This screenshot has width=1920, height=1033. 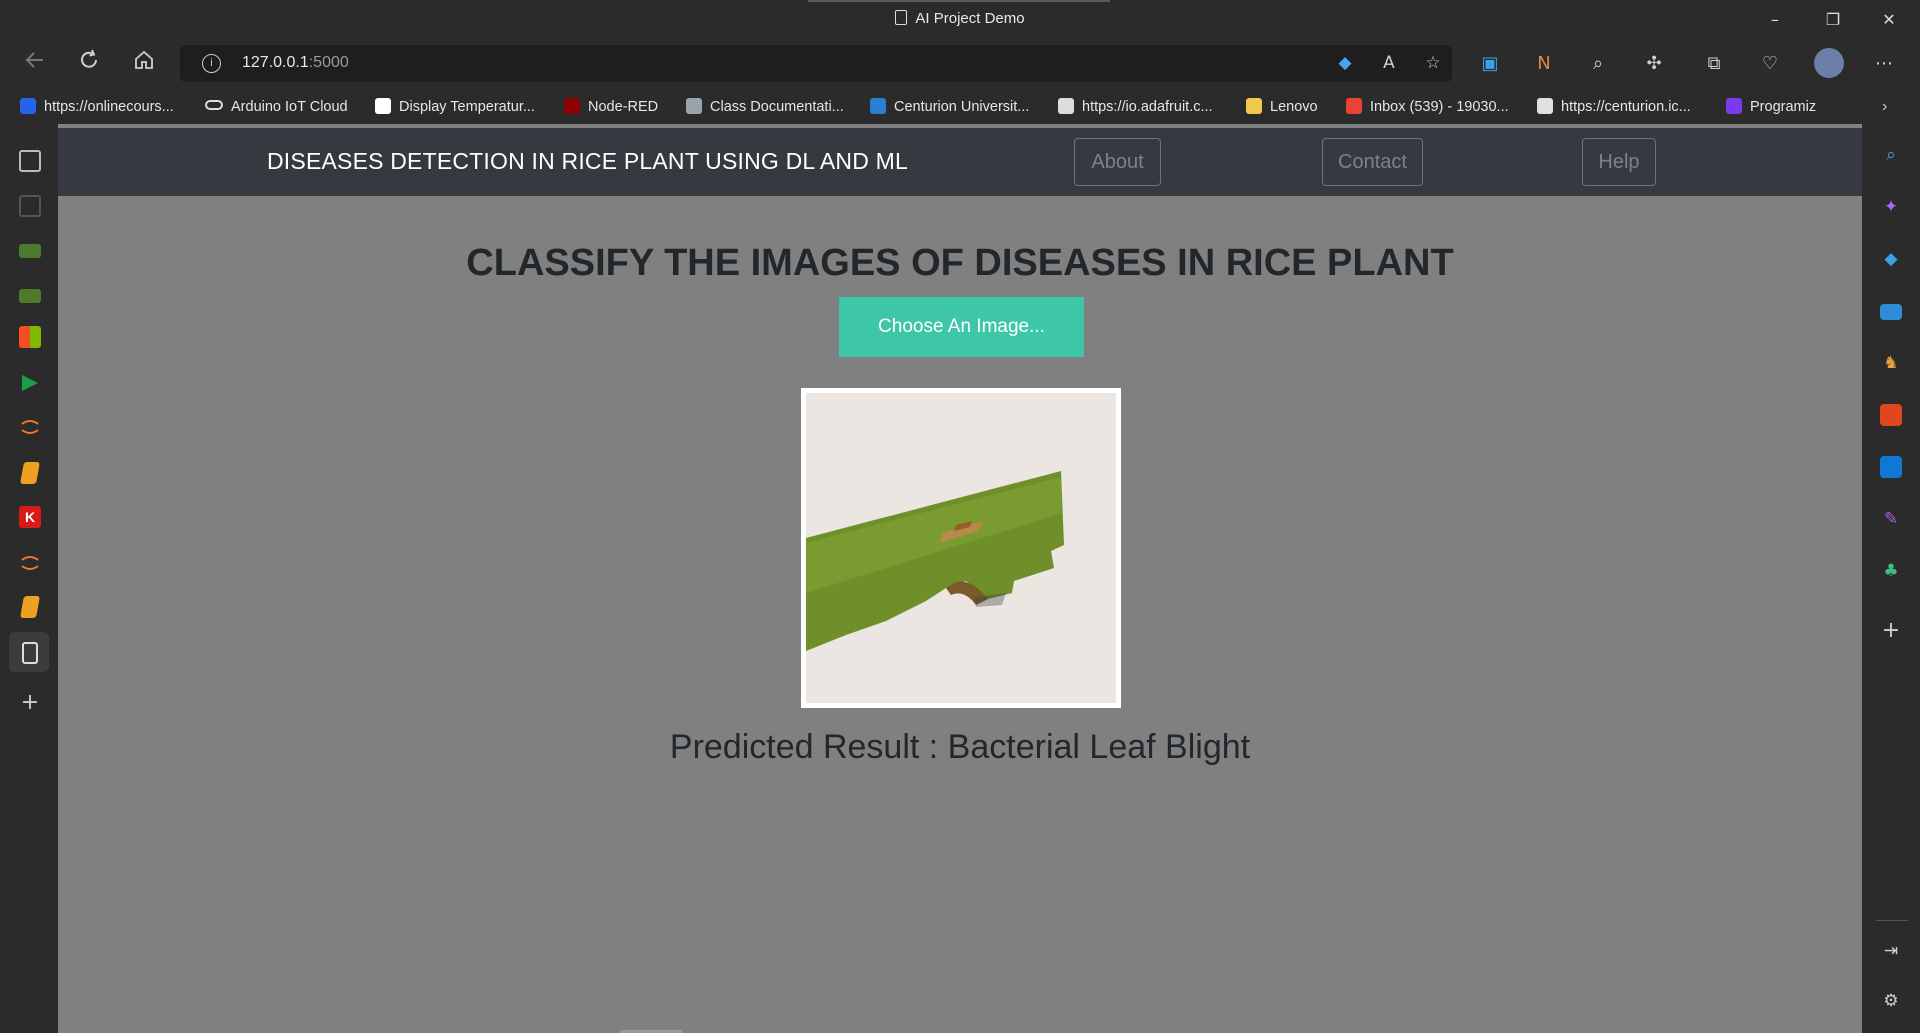 What do you see at coordinates (1770, 64) in the screenshot?
I see `browser-essentials-icon: ♡` at bounding box center [1770, 64].